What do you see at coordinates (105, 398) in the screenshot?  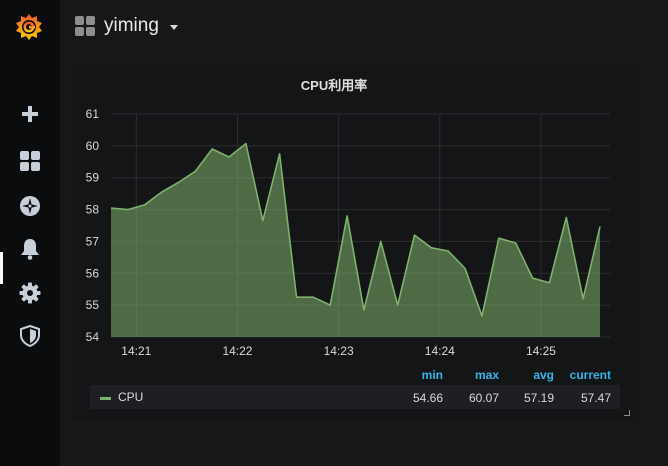 I see `legend-series-color` at bounding box center [105, 398].